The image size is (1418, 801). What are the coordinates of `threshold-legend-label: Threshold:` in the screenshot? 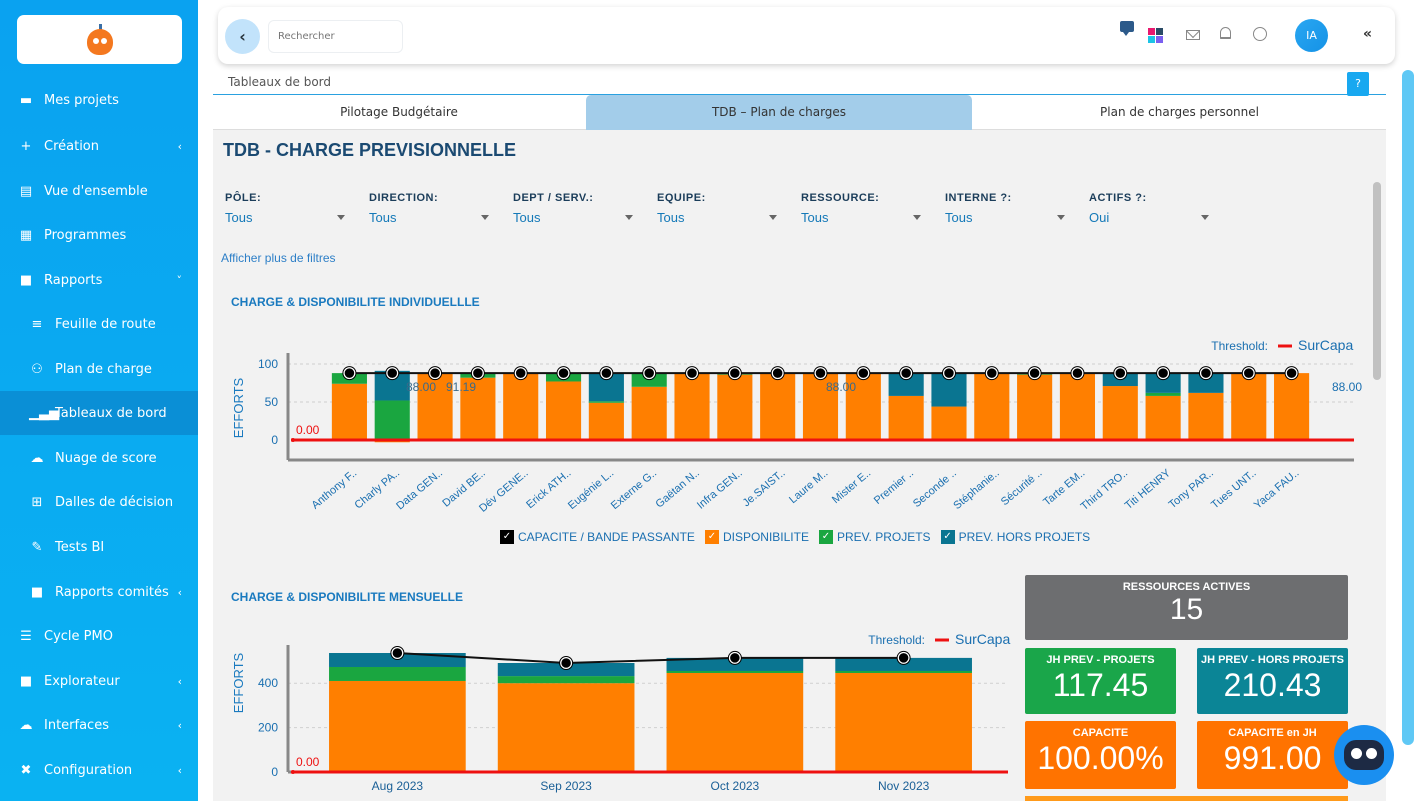 It's located at (896, 640).